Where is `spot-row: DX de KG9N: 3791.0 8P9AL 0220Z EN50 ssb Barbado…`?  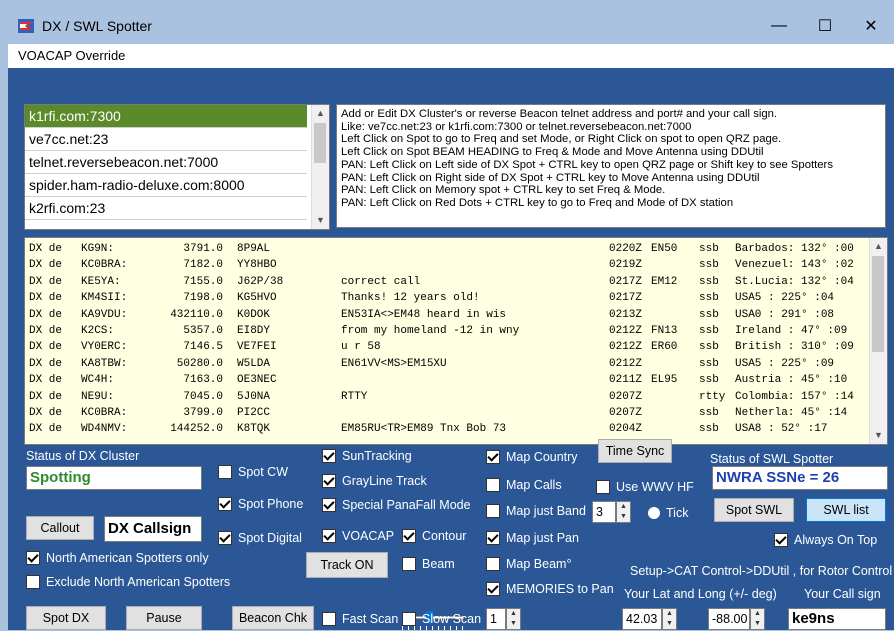 spot-row: DX de KG9N: 3791.0 8P9AL 0220Z EN50 ssb Barbado… is located at coordinates (456, 249).